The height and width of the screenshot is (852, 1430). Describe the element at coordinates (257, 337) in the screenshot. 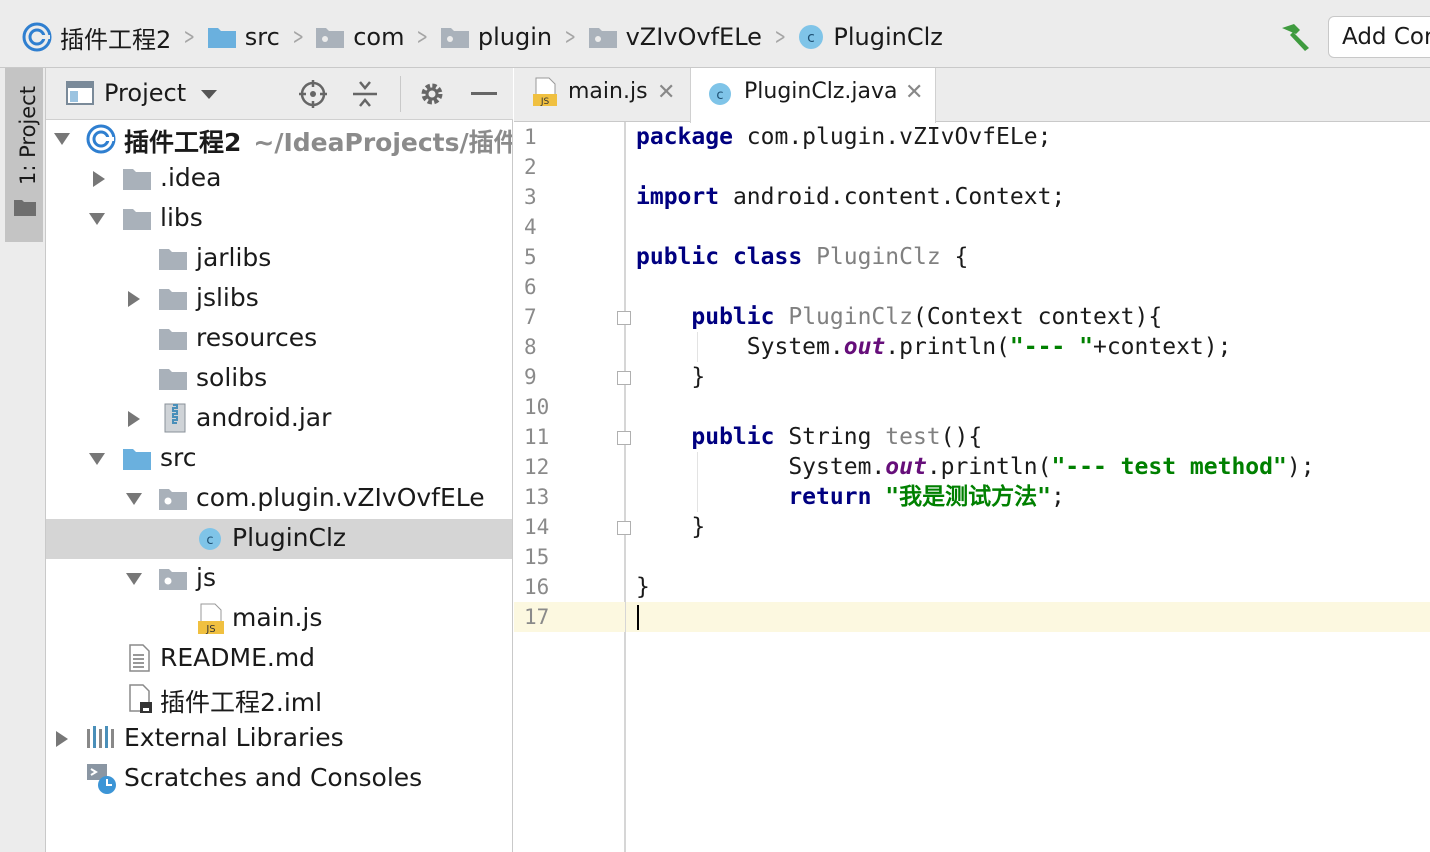

I see `tree-item-label: resources` at that location.